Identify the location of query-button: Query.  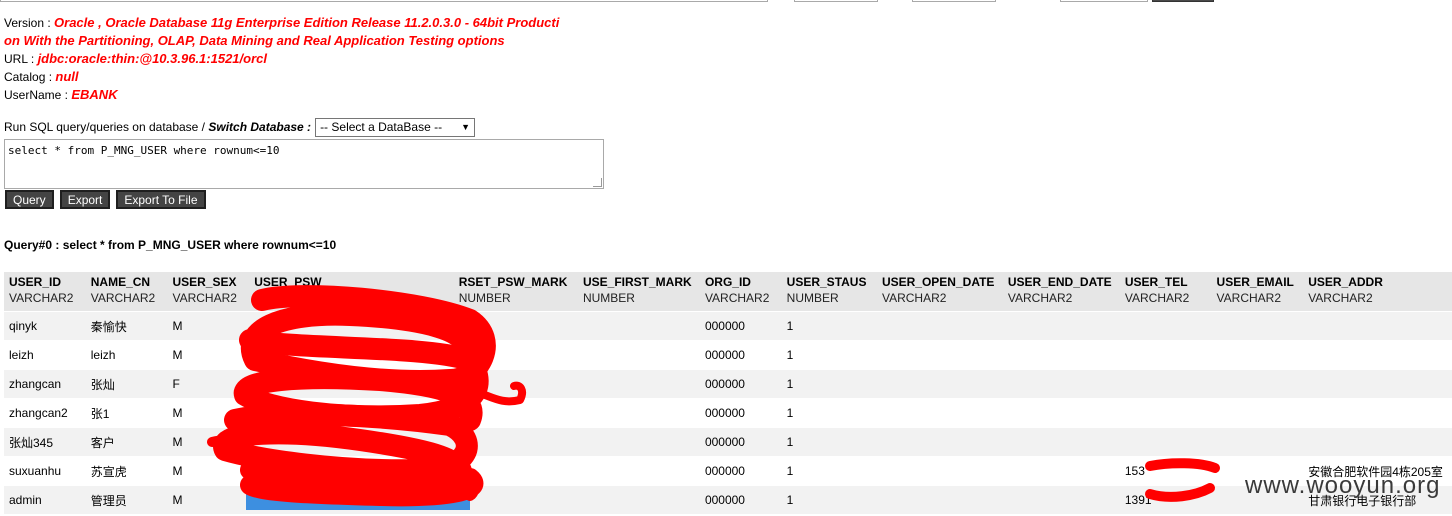
(29, 199).